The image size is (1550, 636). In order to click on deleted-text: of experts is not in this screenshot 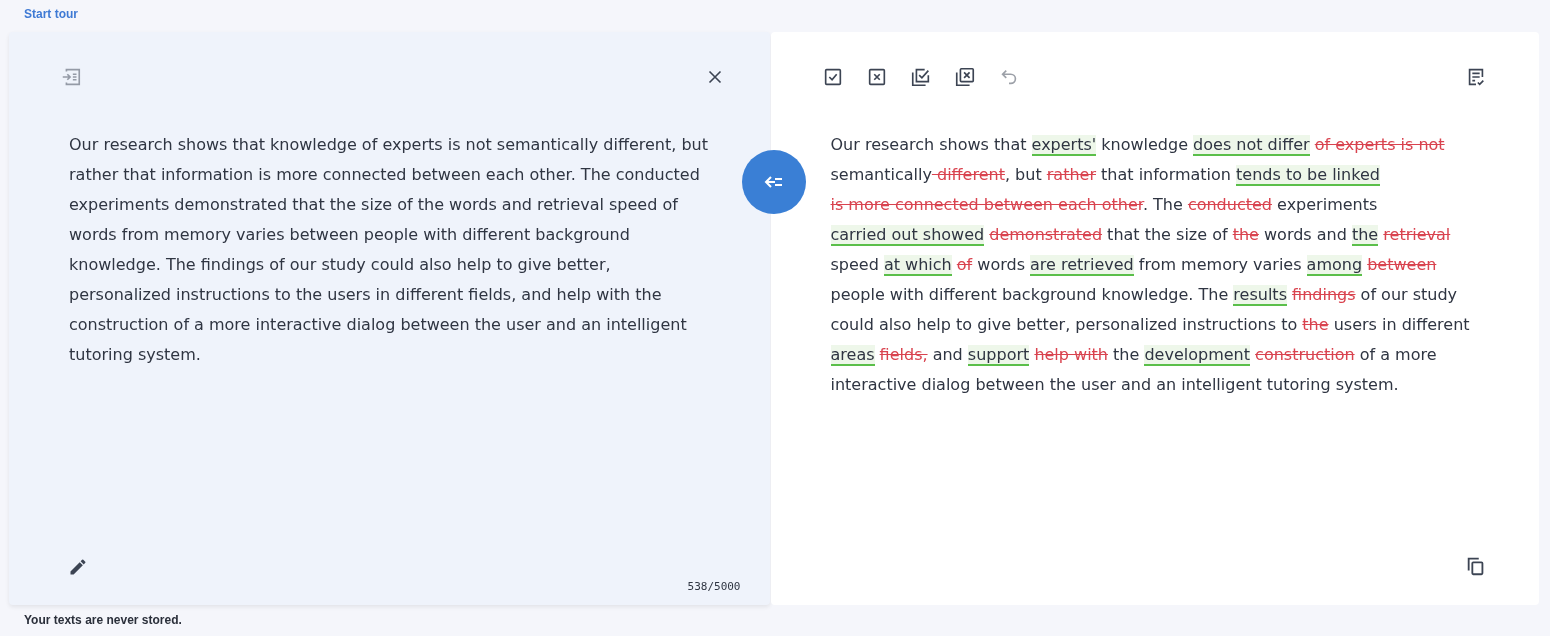, I will do `click(1379, 144)`.